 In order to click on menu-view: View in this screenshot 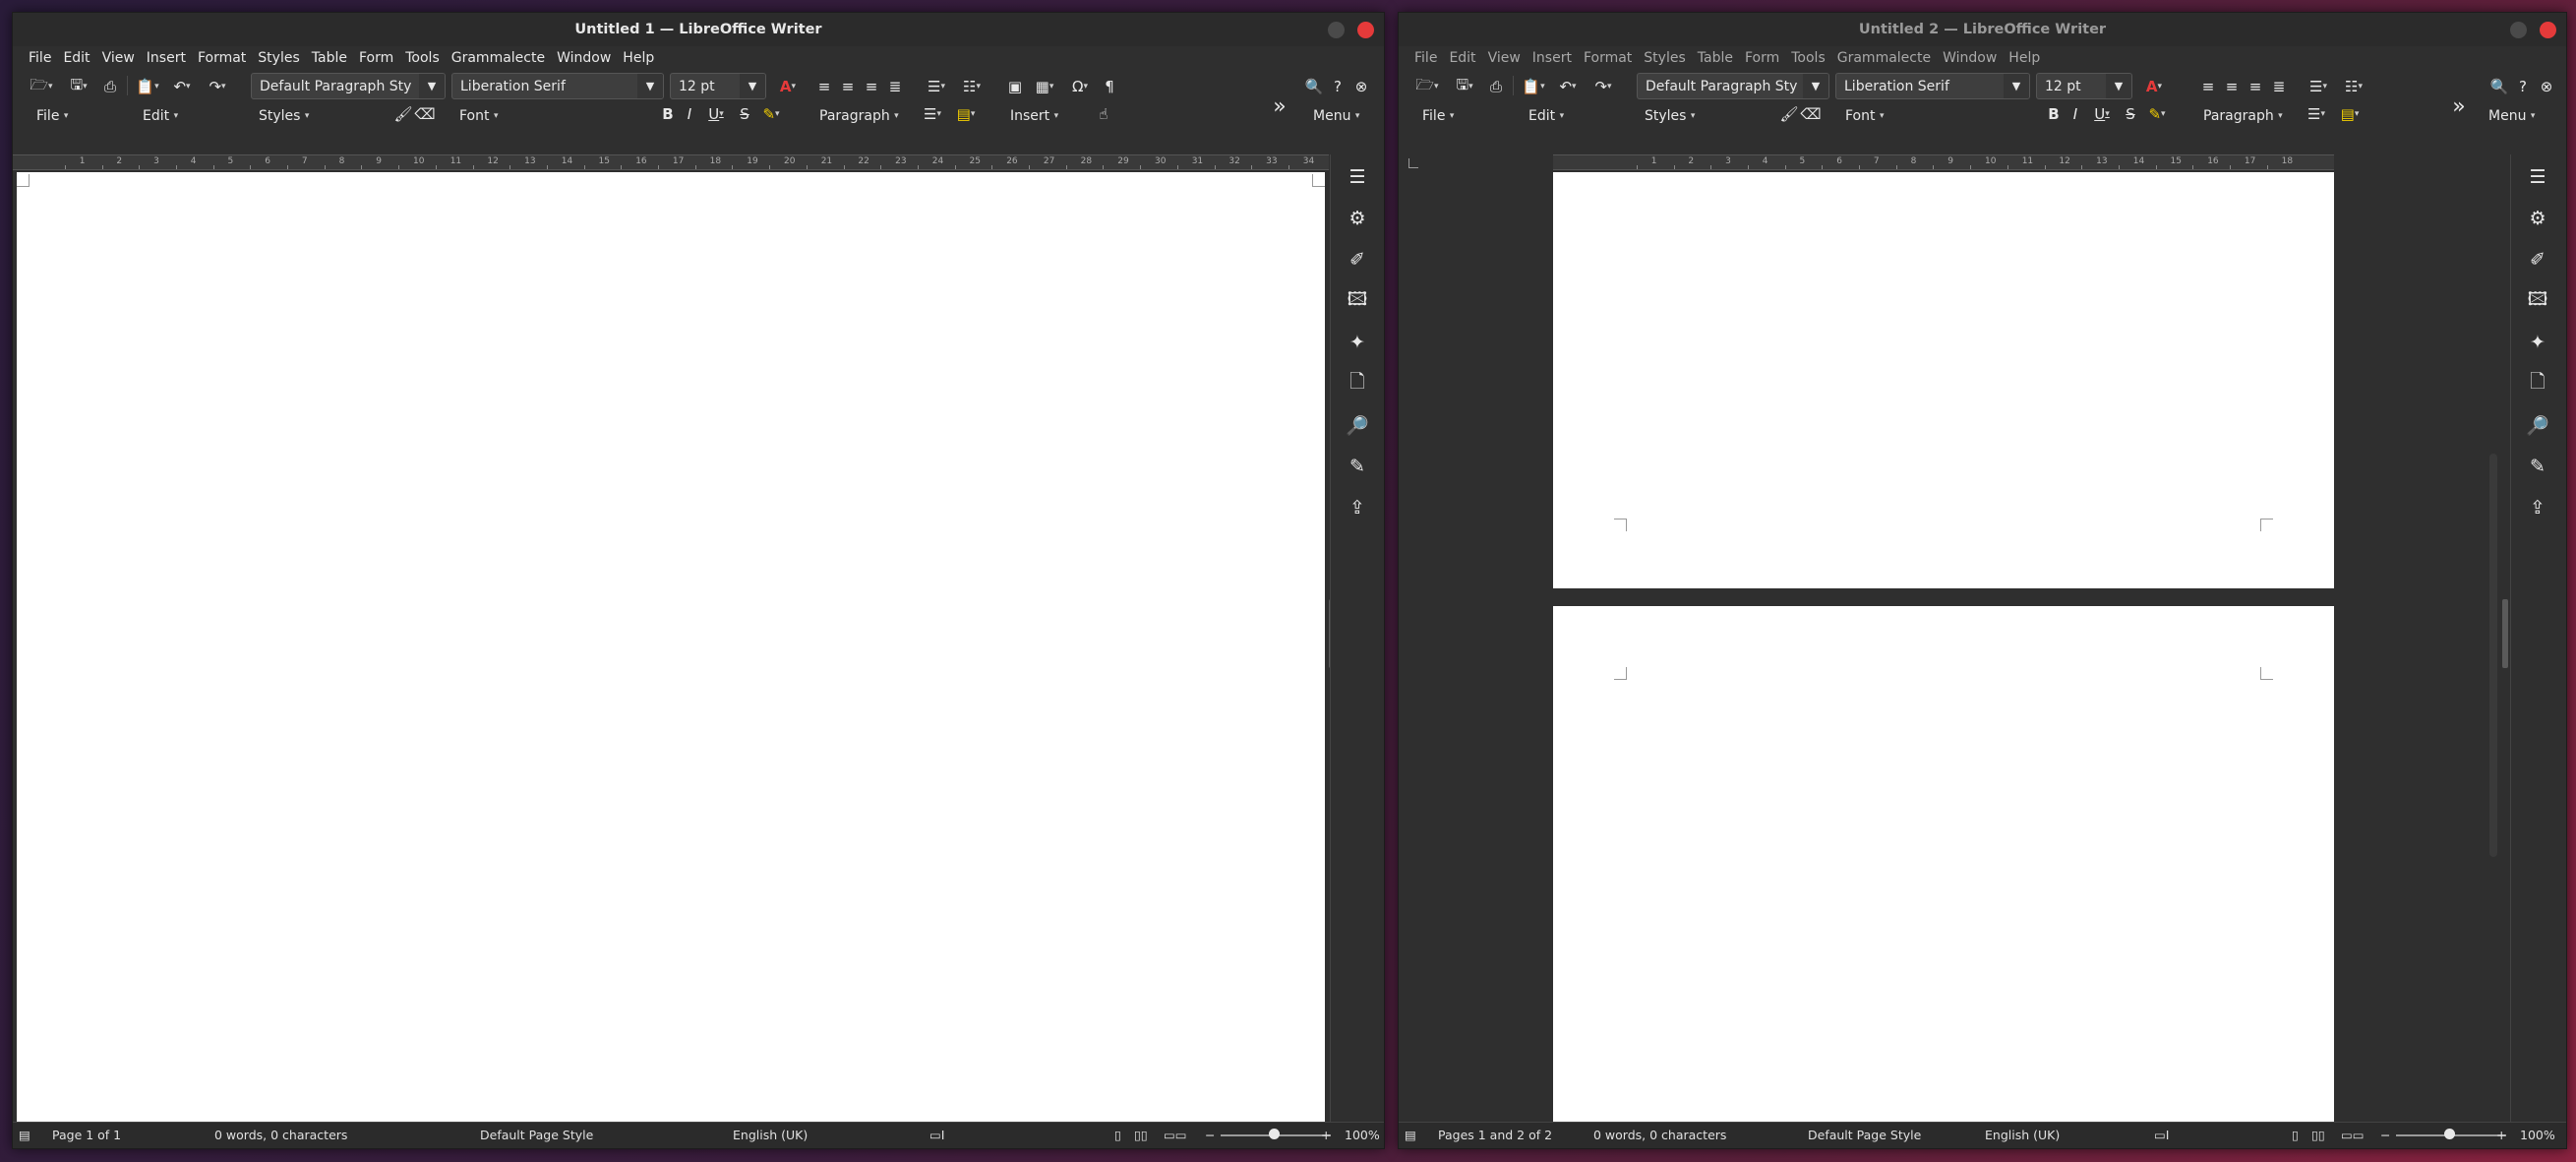, I will do `click(1505, 58)`.